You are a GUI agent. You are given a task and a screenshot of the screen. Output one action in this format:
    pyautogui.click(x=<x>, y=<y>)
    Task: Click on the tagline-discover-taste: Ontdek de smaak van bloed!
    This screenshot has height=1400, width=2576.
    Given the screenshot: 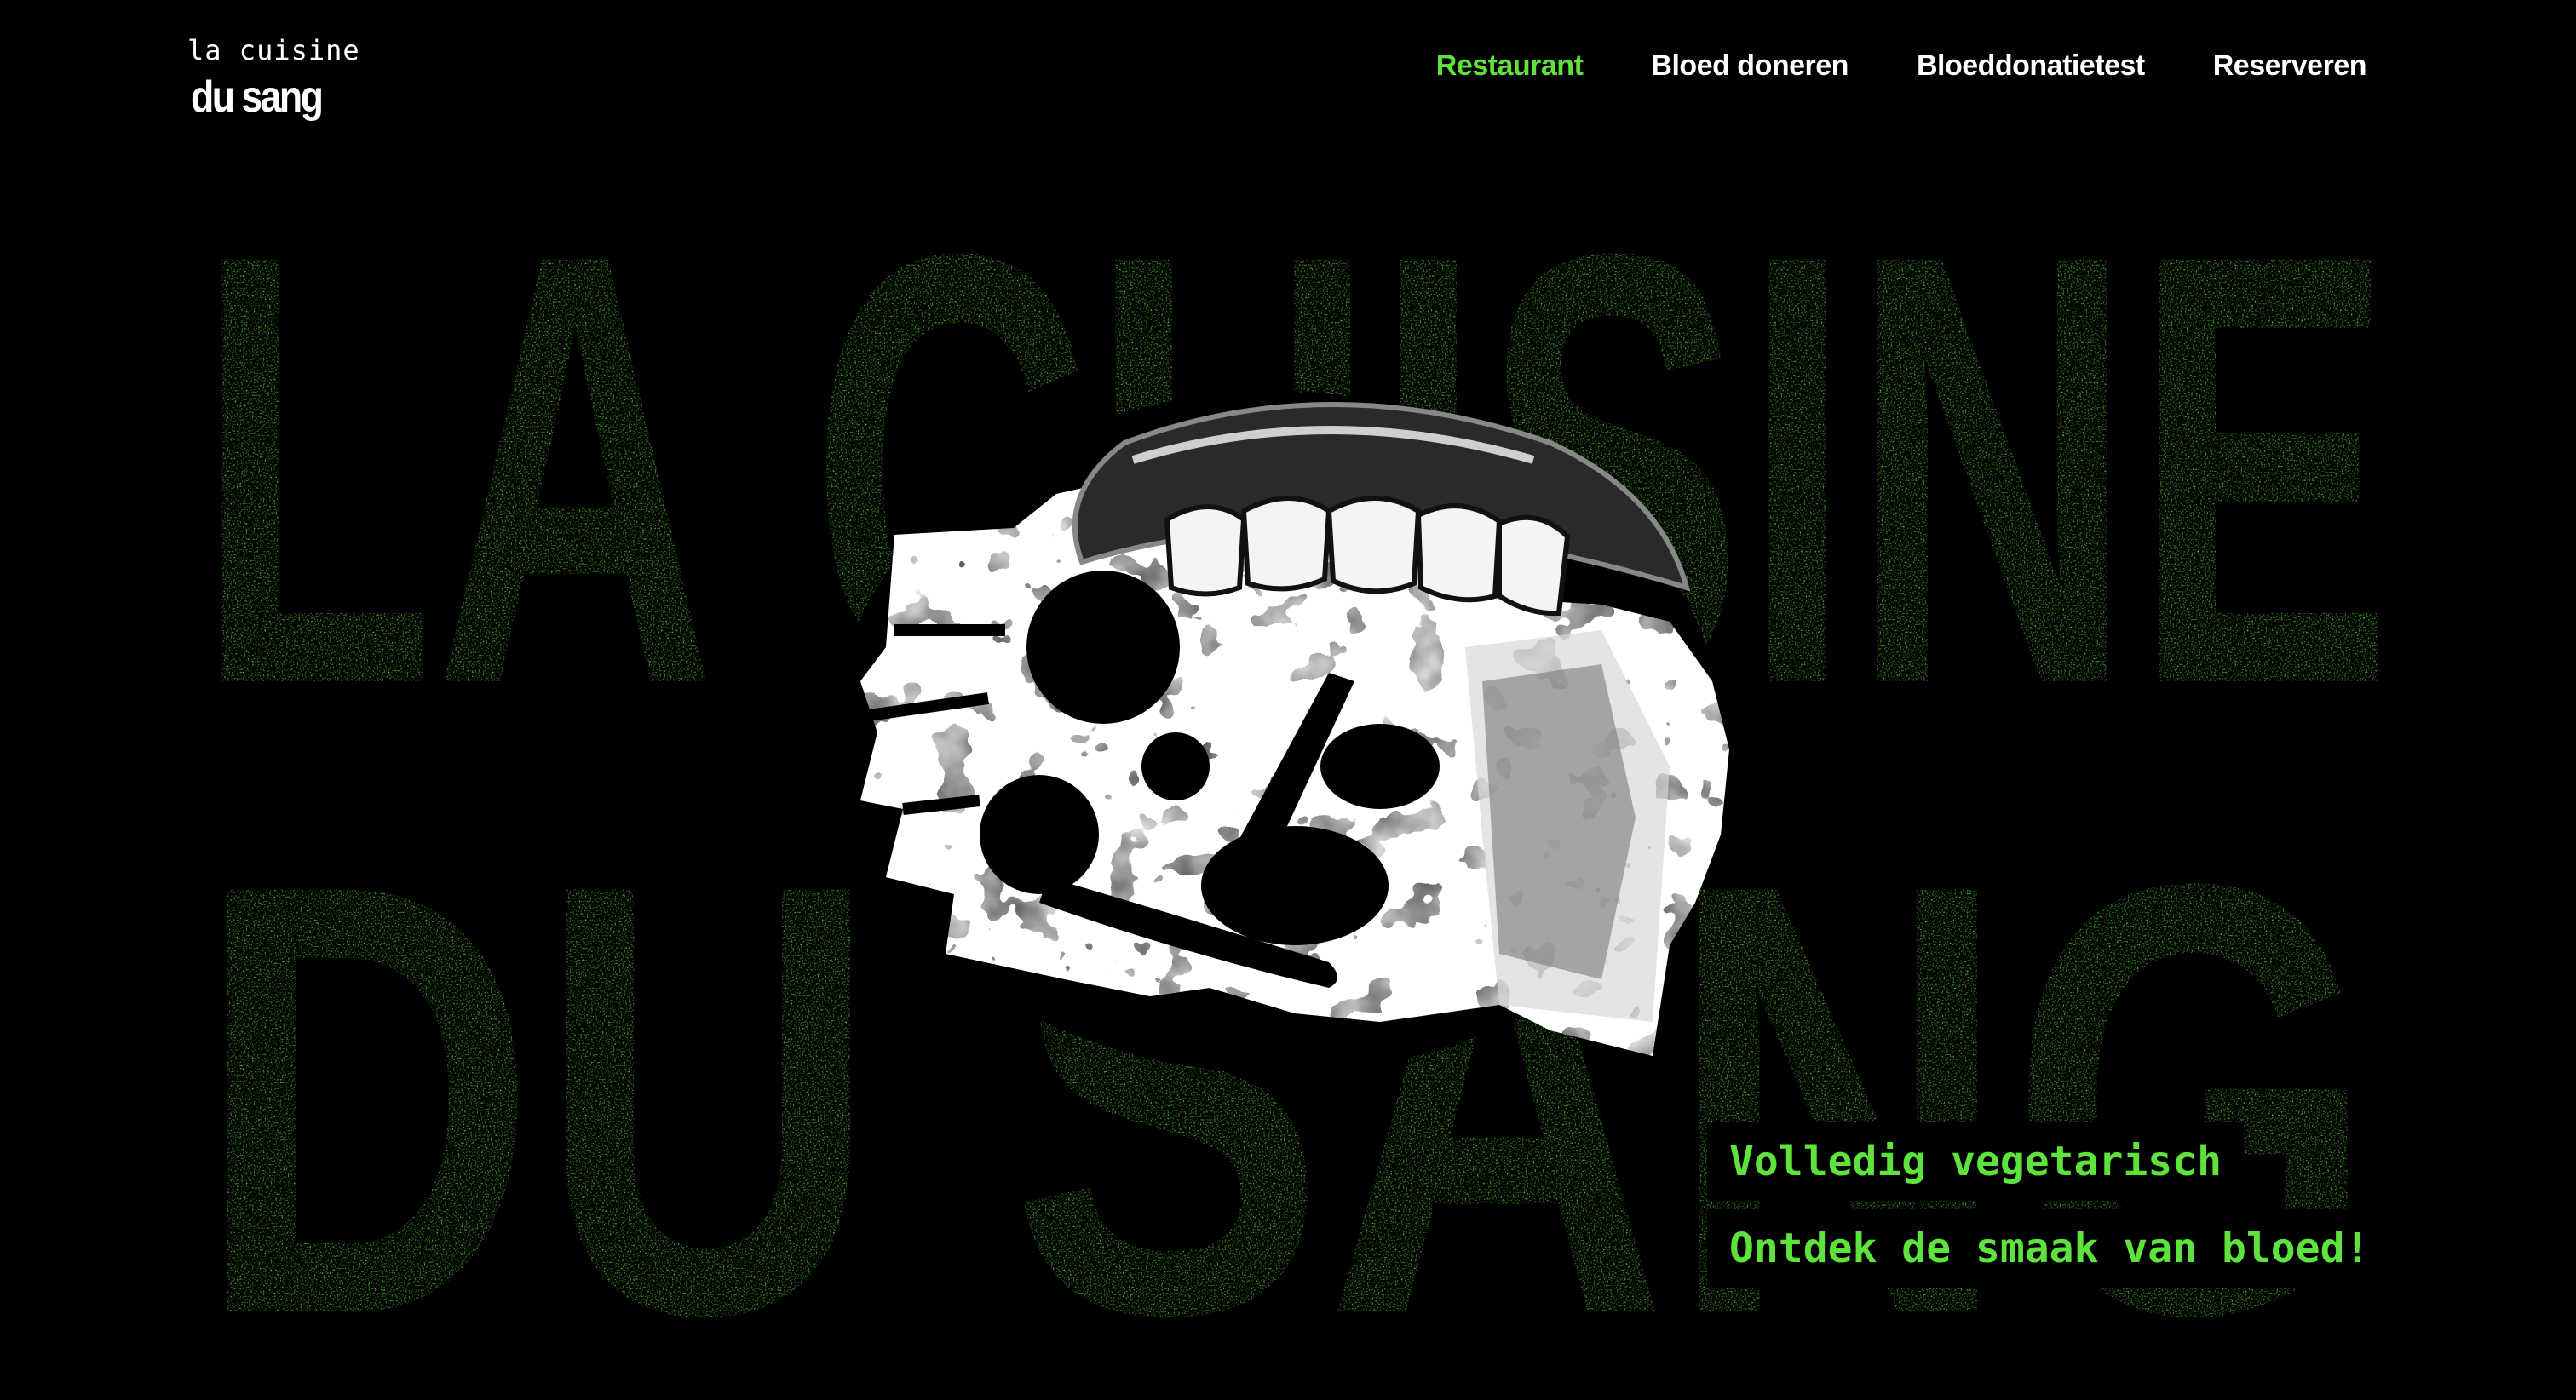 What is the action you would take?
    pyautogui.click(x=2050, y=1248)
    